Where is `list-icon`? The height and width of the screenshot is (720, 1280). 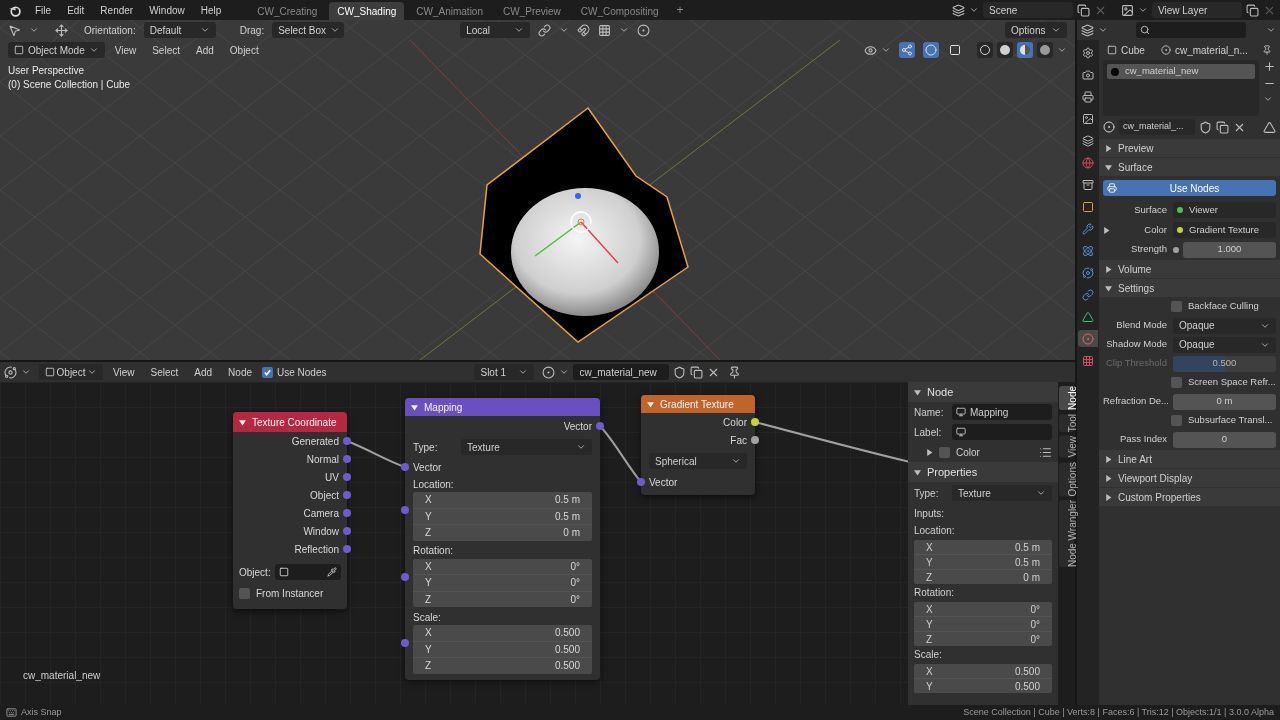
list-icon is located at coordinates (1045, 452).